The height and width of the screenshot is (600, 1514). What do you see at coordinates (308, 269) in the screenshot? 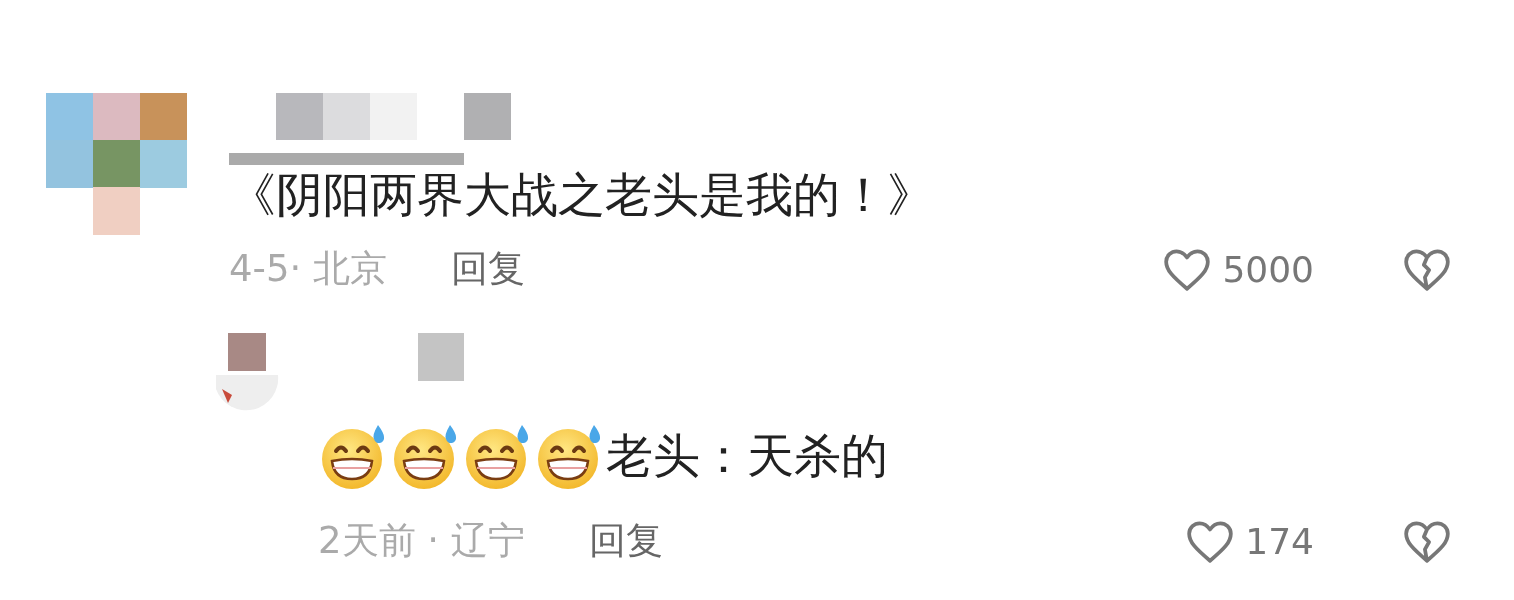
I see `comment-meta: 4-5· 北京` at bounding box center [308, 269].